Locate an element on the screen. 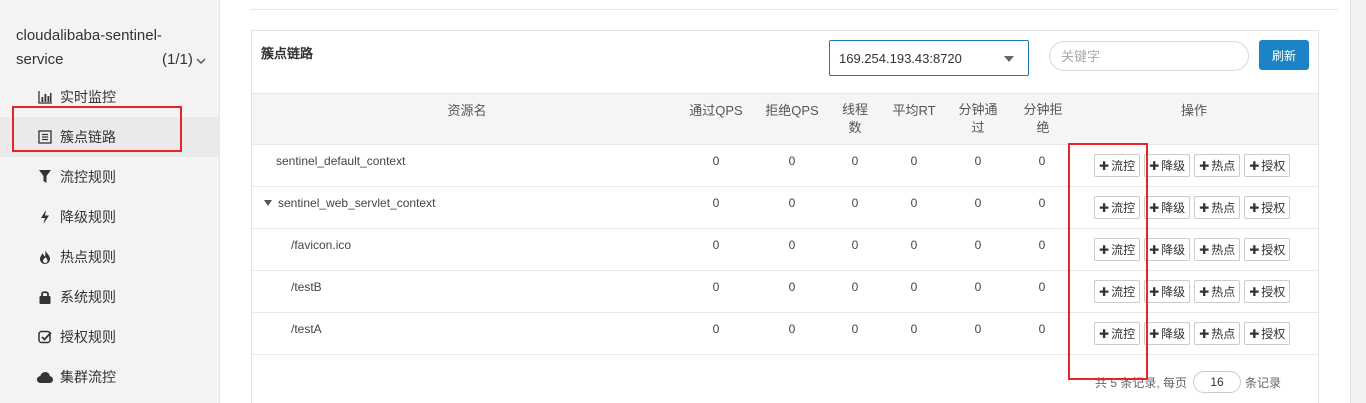 Image resolution: width=1366 pixels, height=403 pixels. sidebar-item-system-rules: 系统规则 is located at coordinates (110, 297).